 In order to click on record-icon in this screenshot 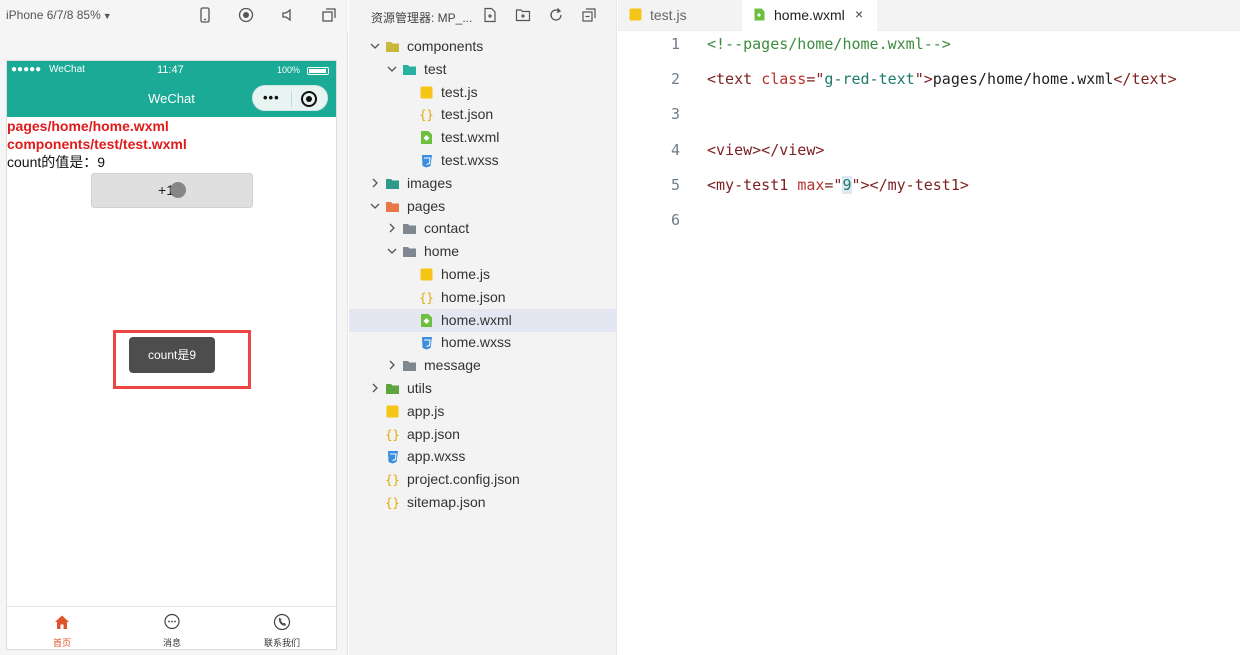, I will do `click(246, 15)`.